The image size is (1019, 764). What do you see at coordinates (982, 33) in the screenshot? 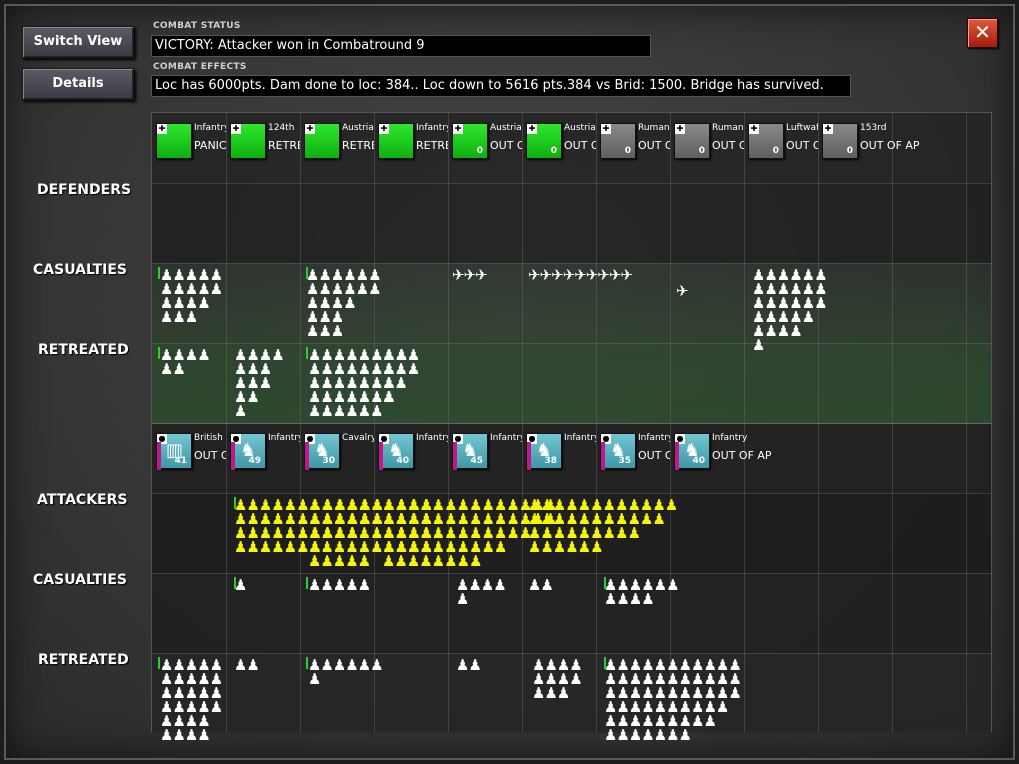
I see `close-icon: ✕` at bounding box center [982, 33].